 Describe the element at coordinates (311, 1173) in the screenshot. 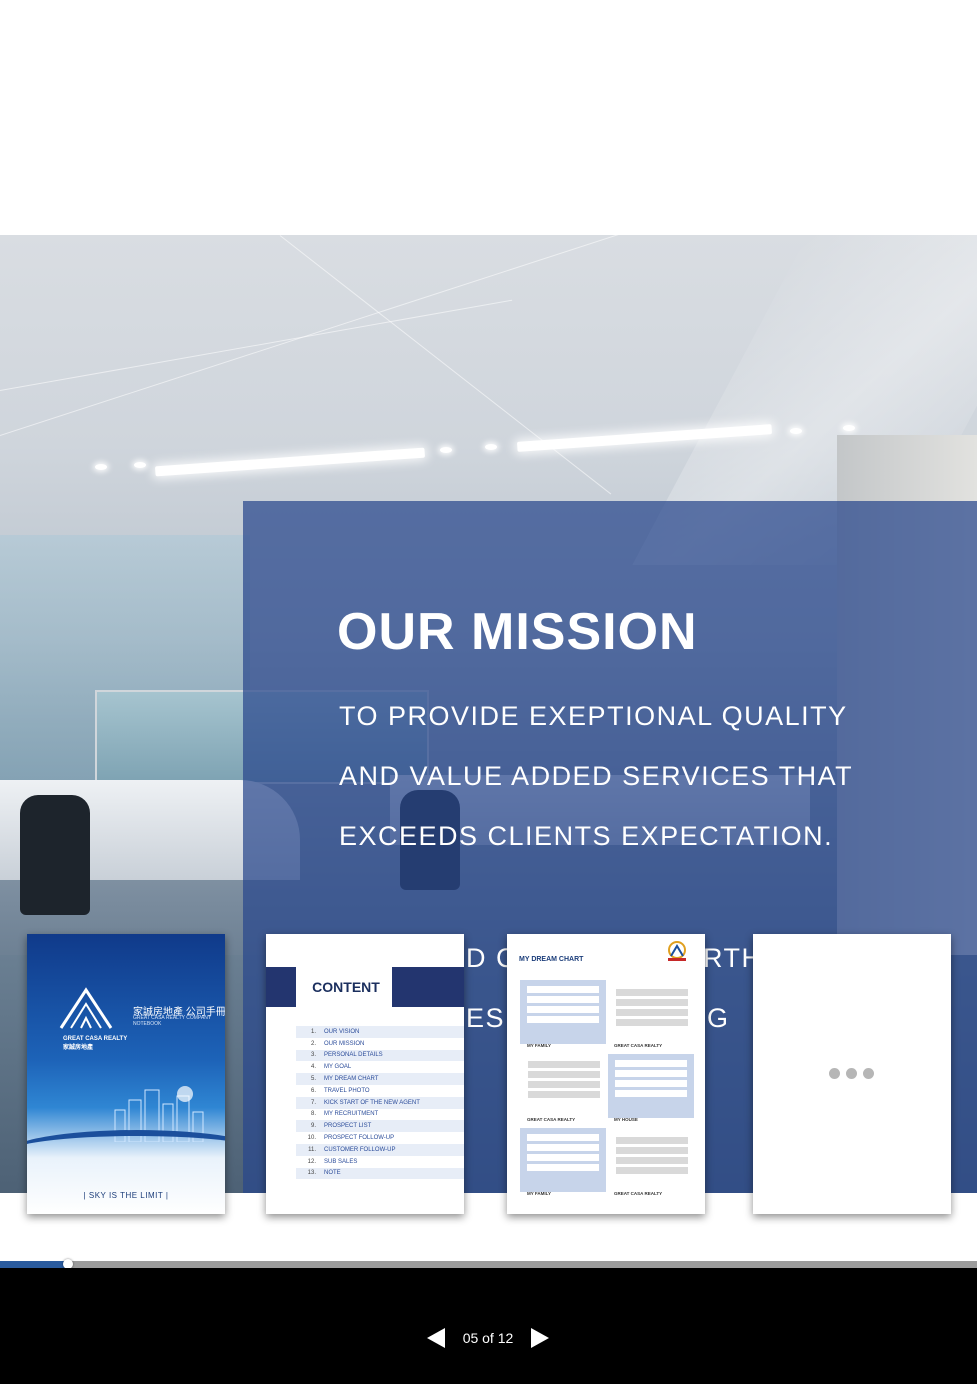

I see `contents-item-number: 13.` at that location.